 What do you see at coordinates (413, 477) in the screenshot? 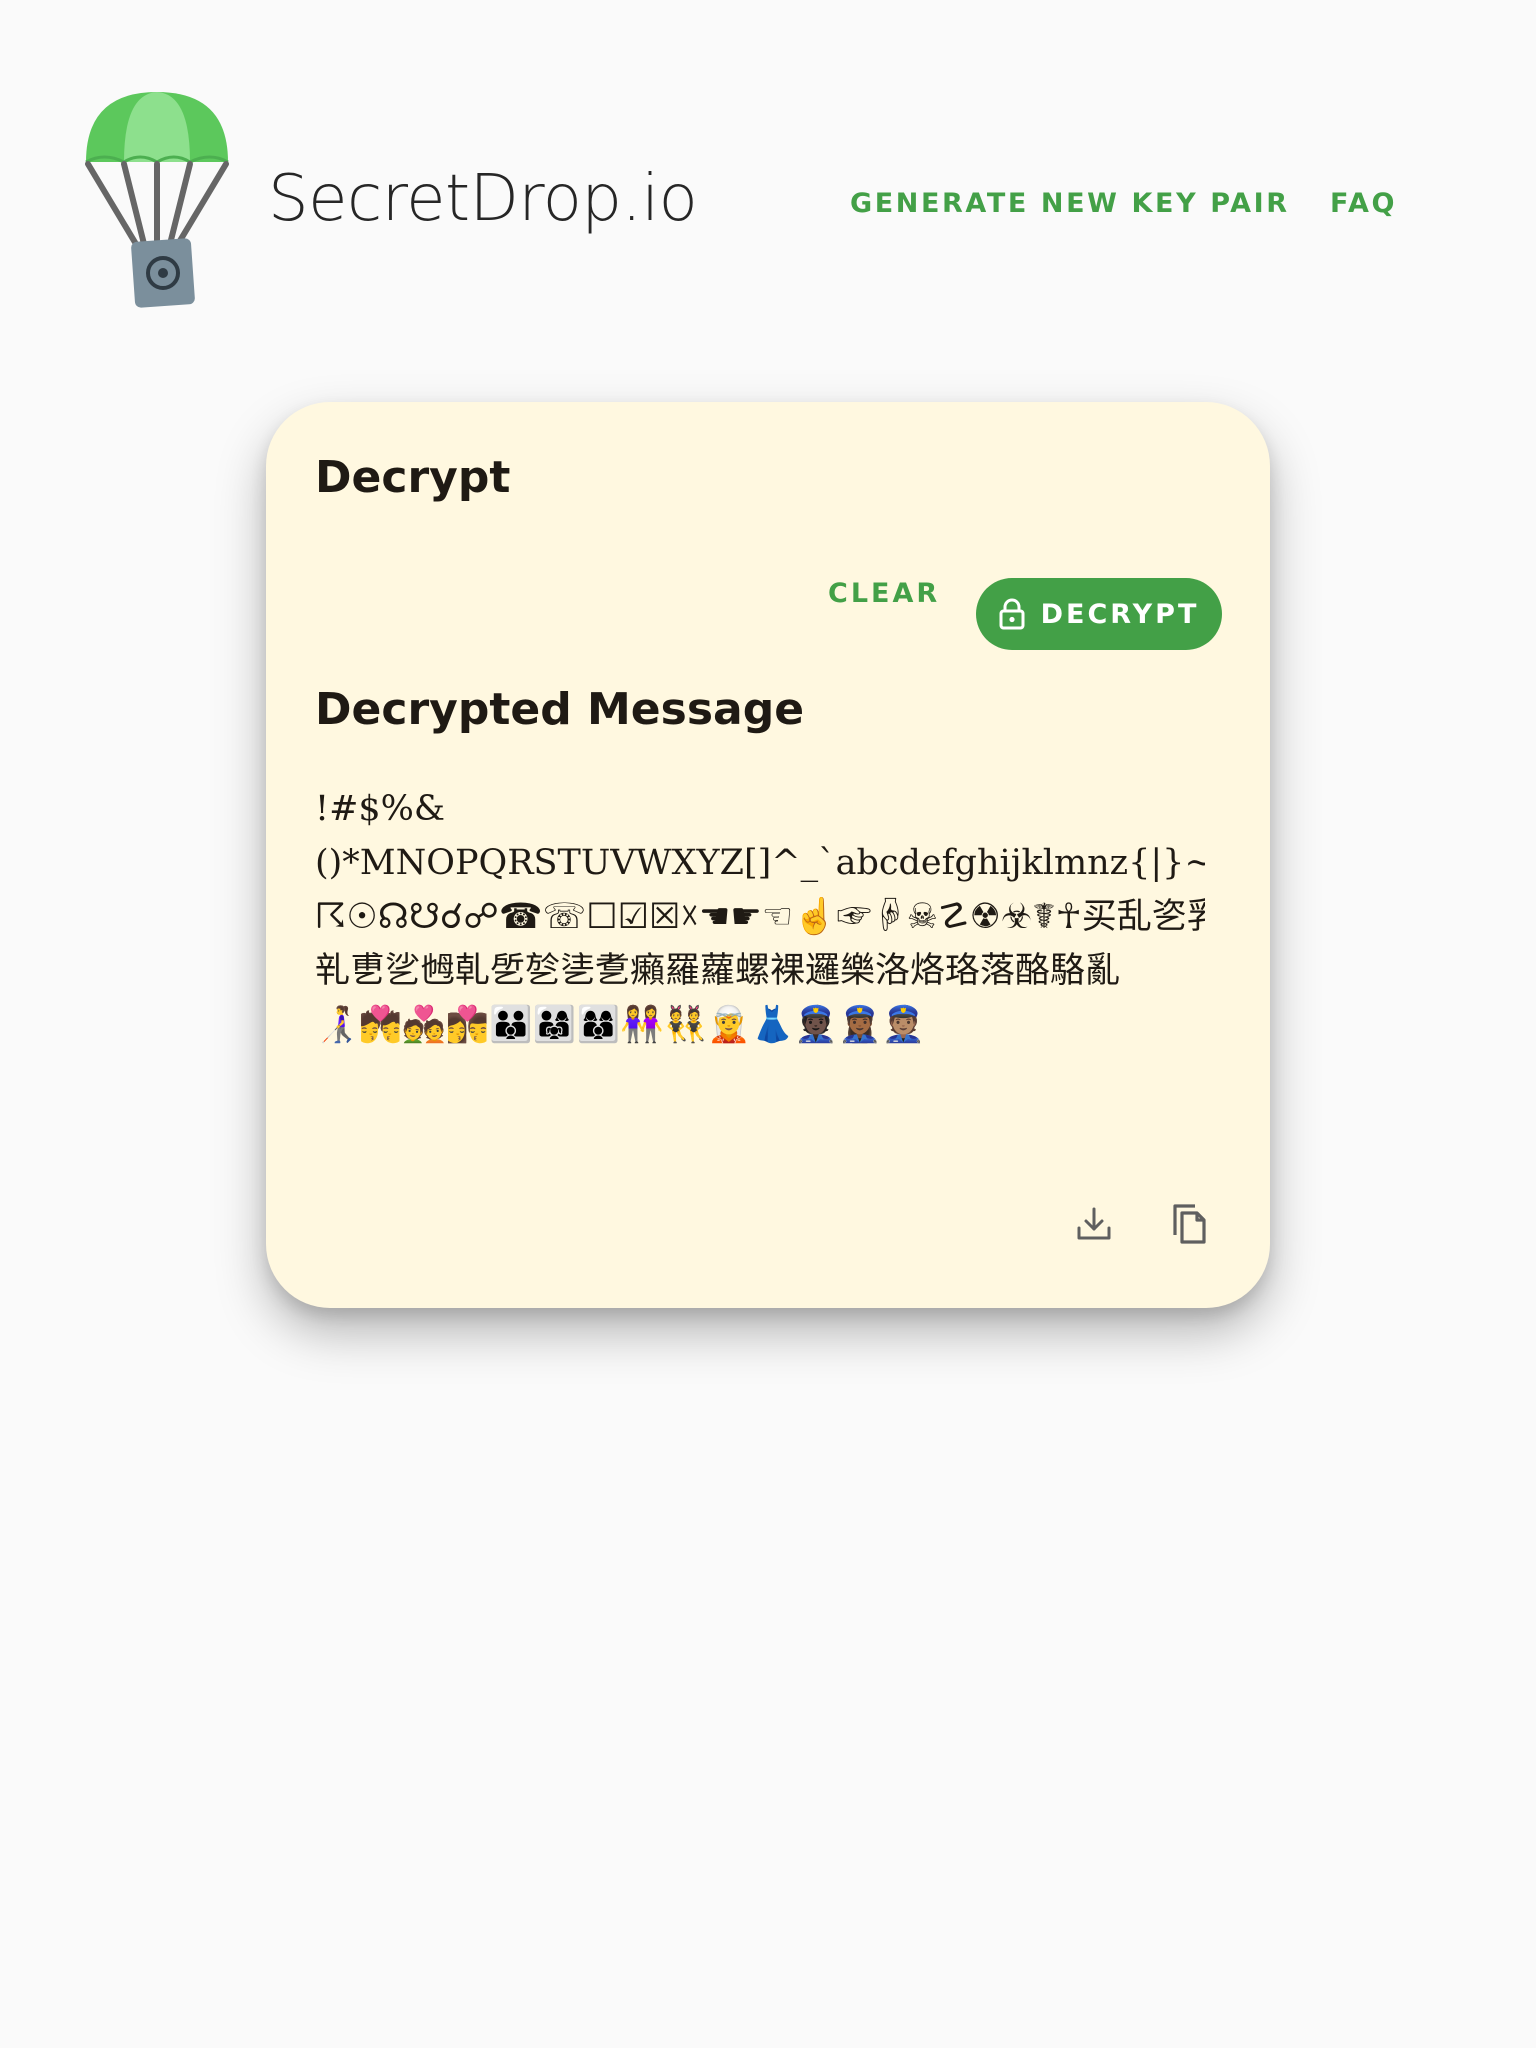
I see `card-title: Decrypt` at bounding box center [413, 477].